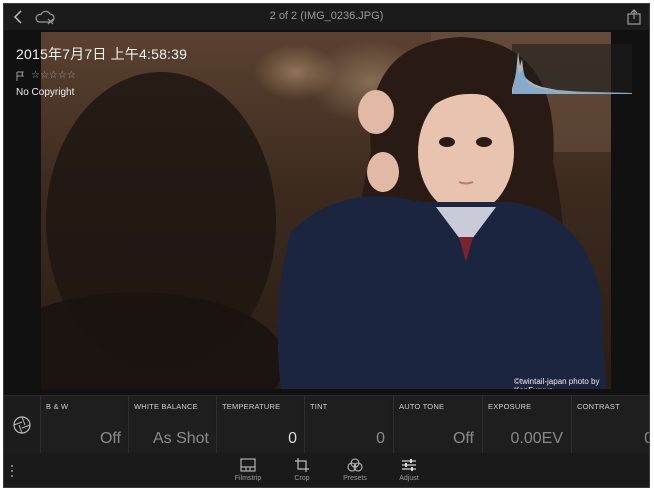  I want to click on adjust-label: Adjust, so click(409, 478).